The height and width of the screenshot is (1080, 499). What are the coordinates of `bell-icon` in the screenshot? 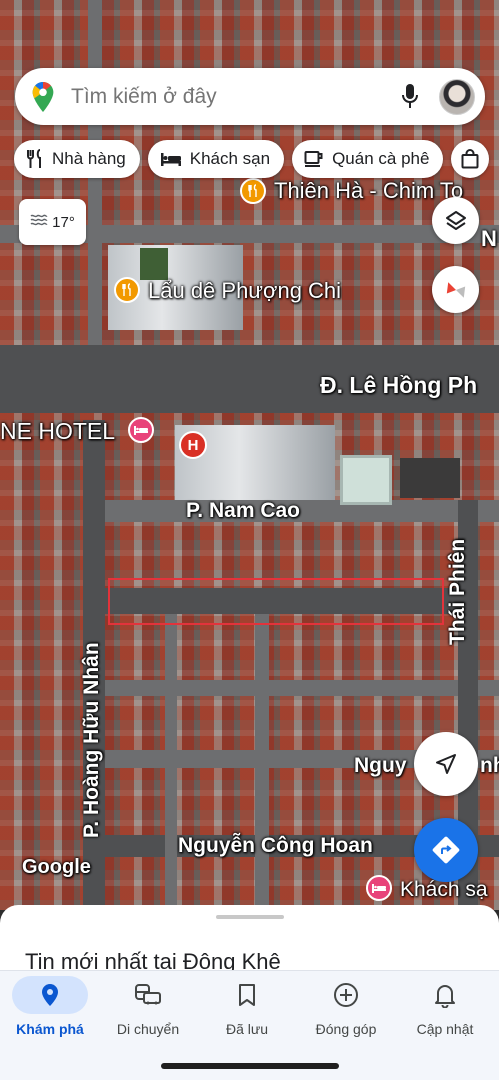 It's located at (445, 996).